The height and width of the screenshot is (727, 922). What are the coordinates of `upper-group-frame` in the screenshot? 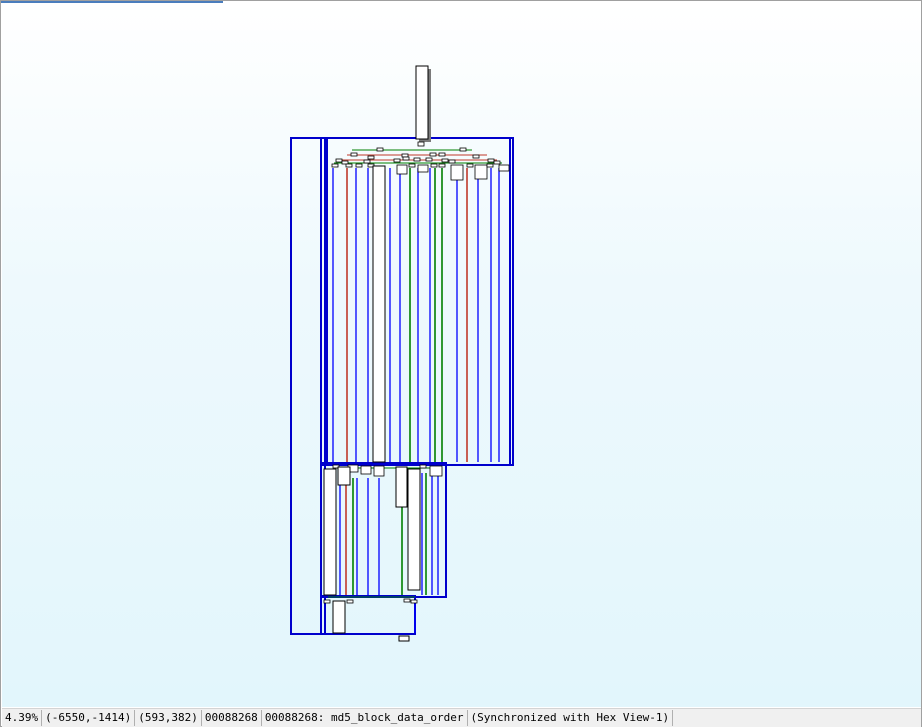 It's located at (417, 301).